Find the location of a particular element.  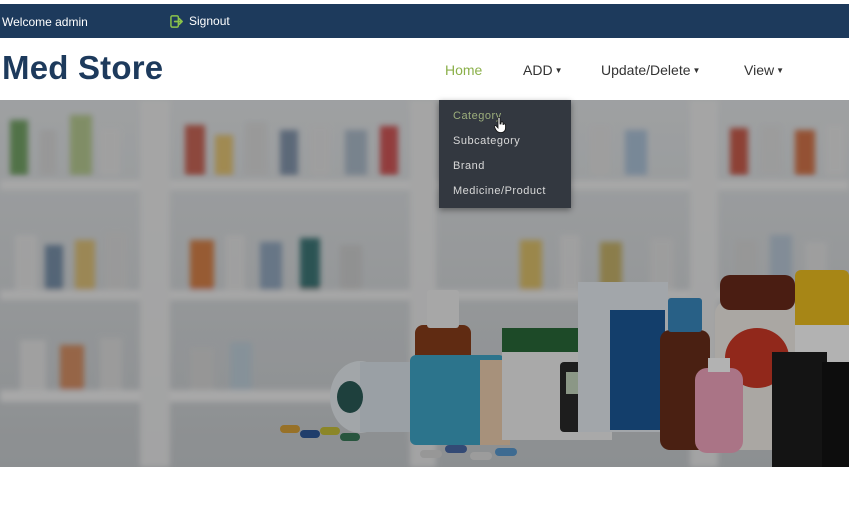

nav-view-label: View is located at coordinates (759, 70).